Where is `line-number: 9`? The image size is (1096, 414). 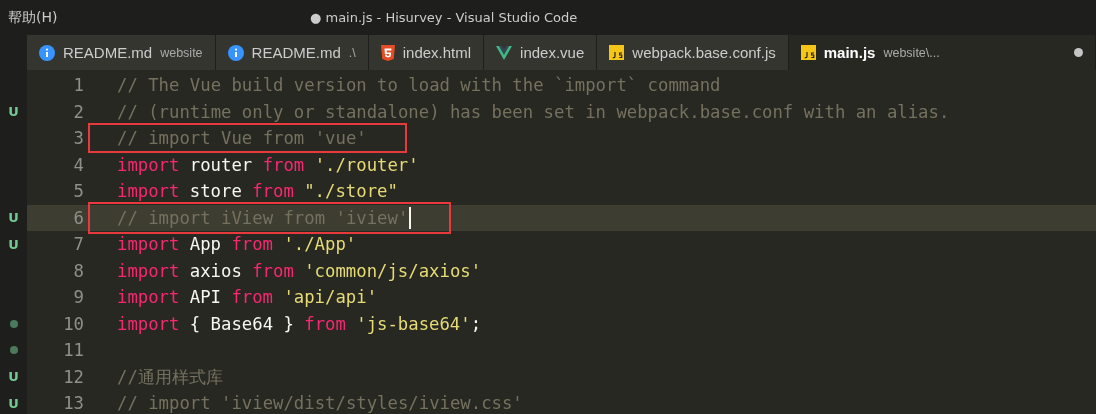 line-number: 9 is located at coordinates (78, 297).